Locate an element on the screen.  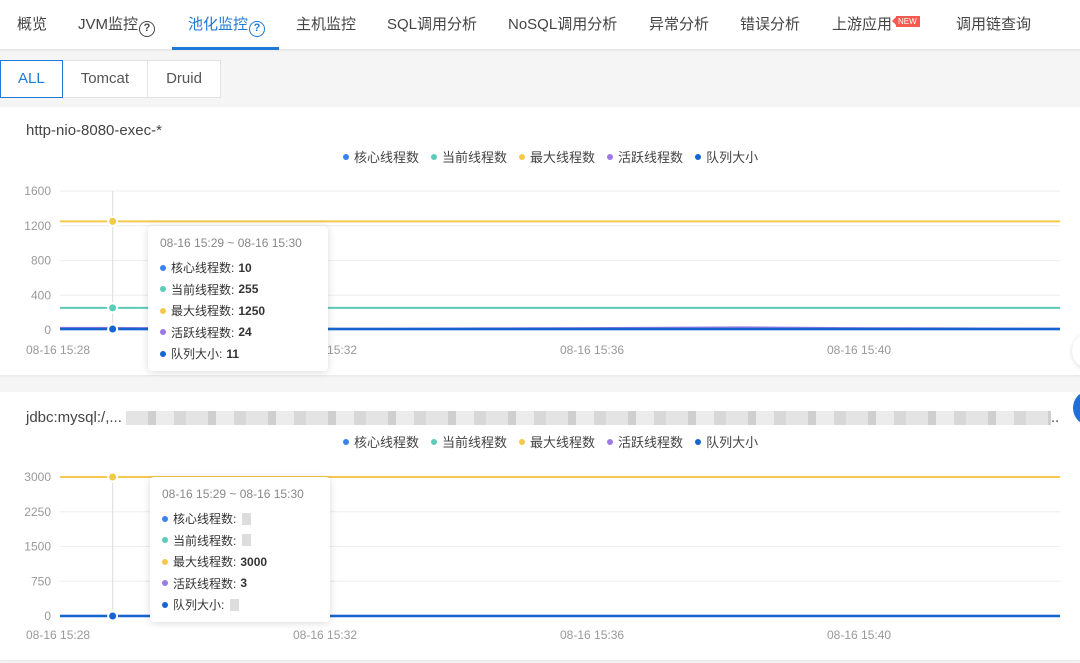
tab-host-monitor: 主机监控 is located at coordinates (326, 25).